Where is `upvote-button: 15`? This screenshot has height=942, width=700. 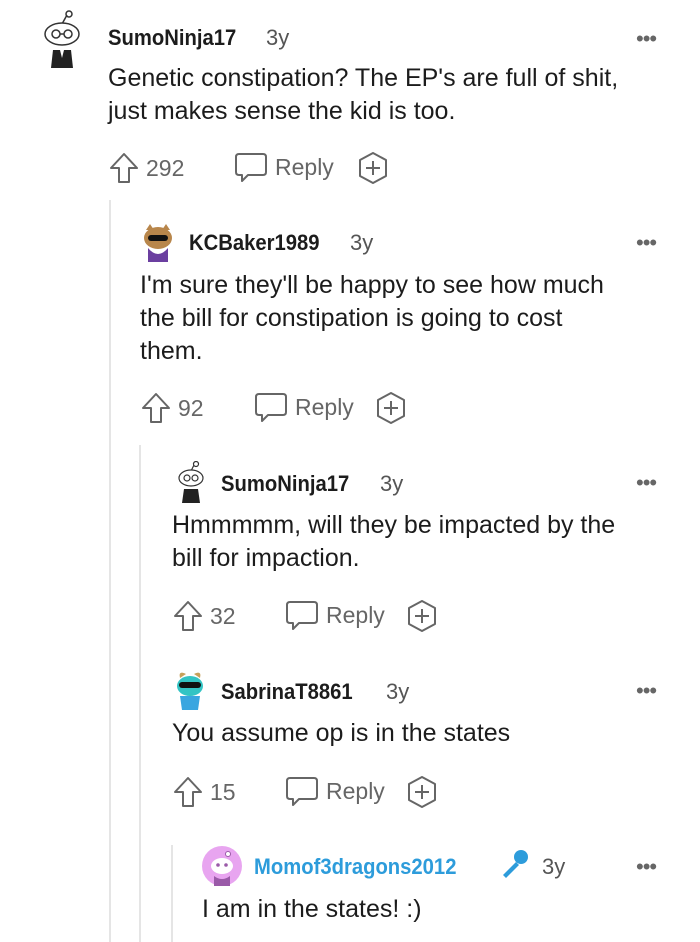 upvote-button: 15 is located at coordinates (204, 792).